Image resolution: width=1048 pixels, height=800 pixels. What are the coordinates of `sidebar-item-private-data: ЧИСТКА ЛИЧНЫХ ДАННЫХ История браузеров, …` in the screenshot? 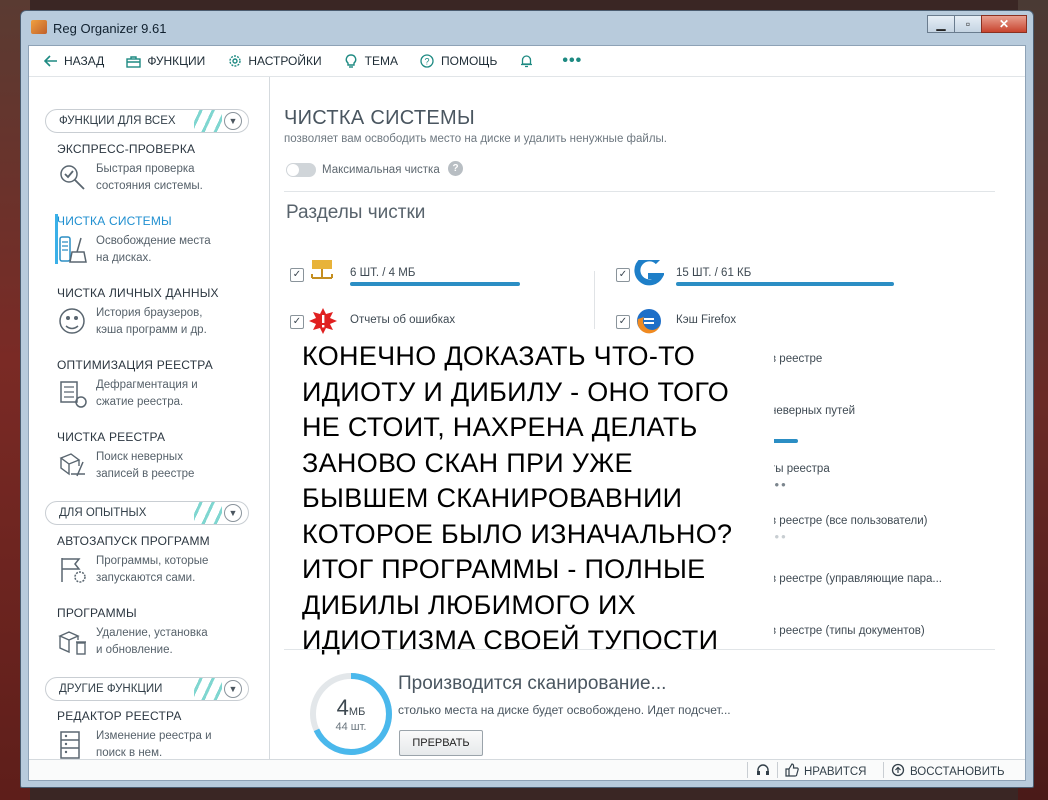 It's located at (157, 311).